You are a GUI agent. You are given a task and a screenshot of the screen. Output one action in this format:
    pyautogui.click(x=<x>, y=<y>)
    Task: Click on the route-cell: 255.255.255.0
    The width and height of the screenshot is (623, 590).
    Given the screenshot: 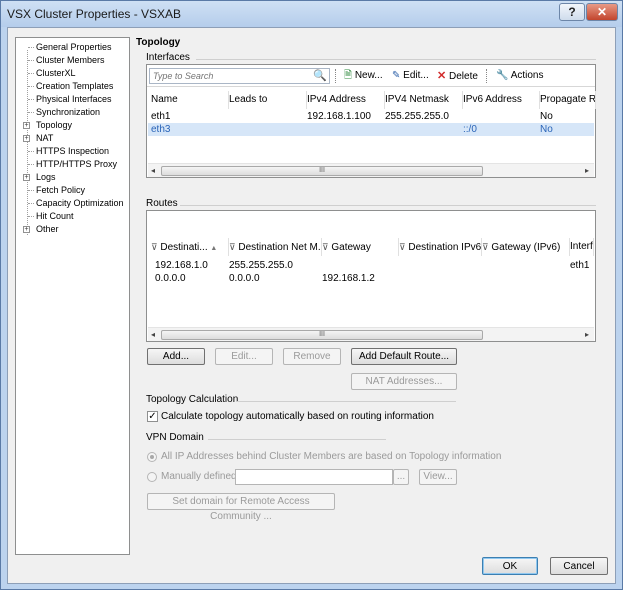 What is the action you would take?
    pyautogui.click(x=275, y=266)
    